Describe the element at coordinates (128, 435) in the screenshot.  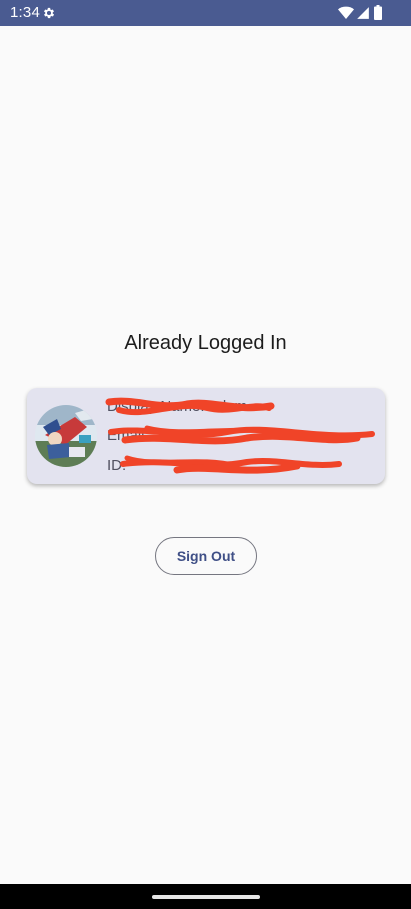
I see `email-text: Email:` at that location.